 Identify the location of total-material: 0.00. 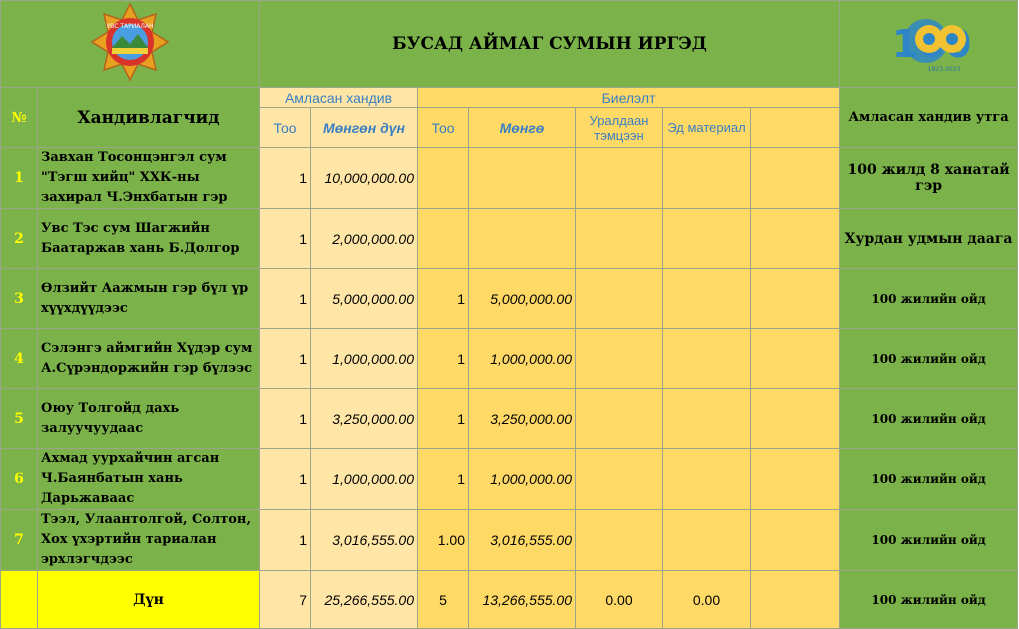
(706, 599).